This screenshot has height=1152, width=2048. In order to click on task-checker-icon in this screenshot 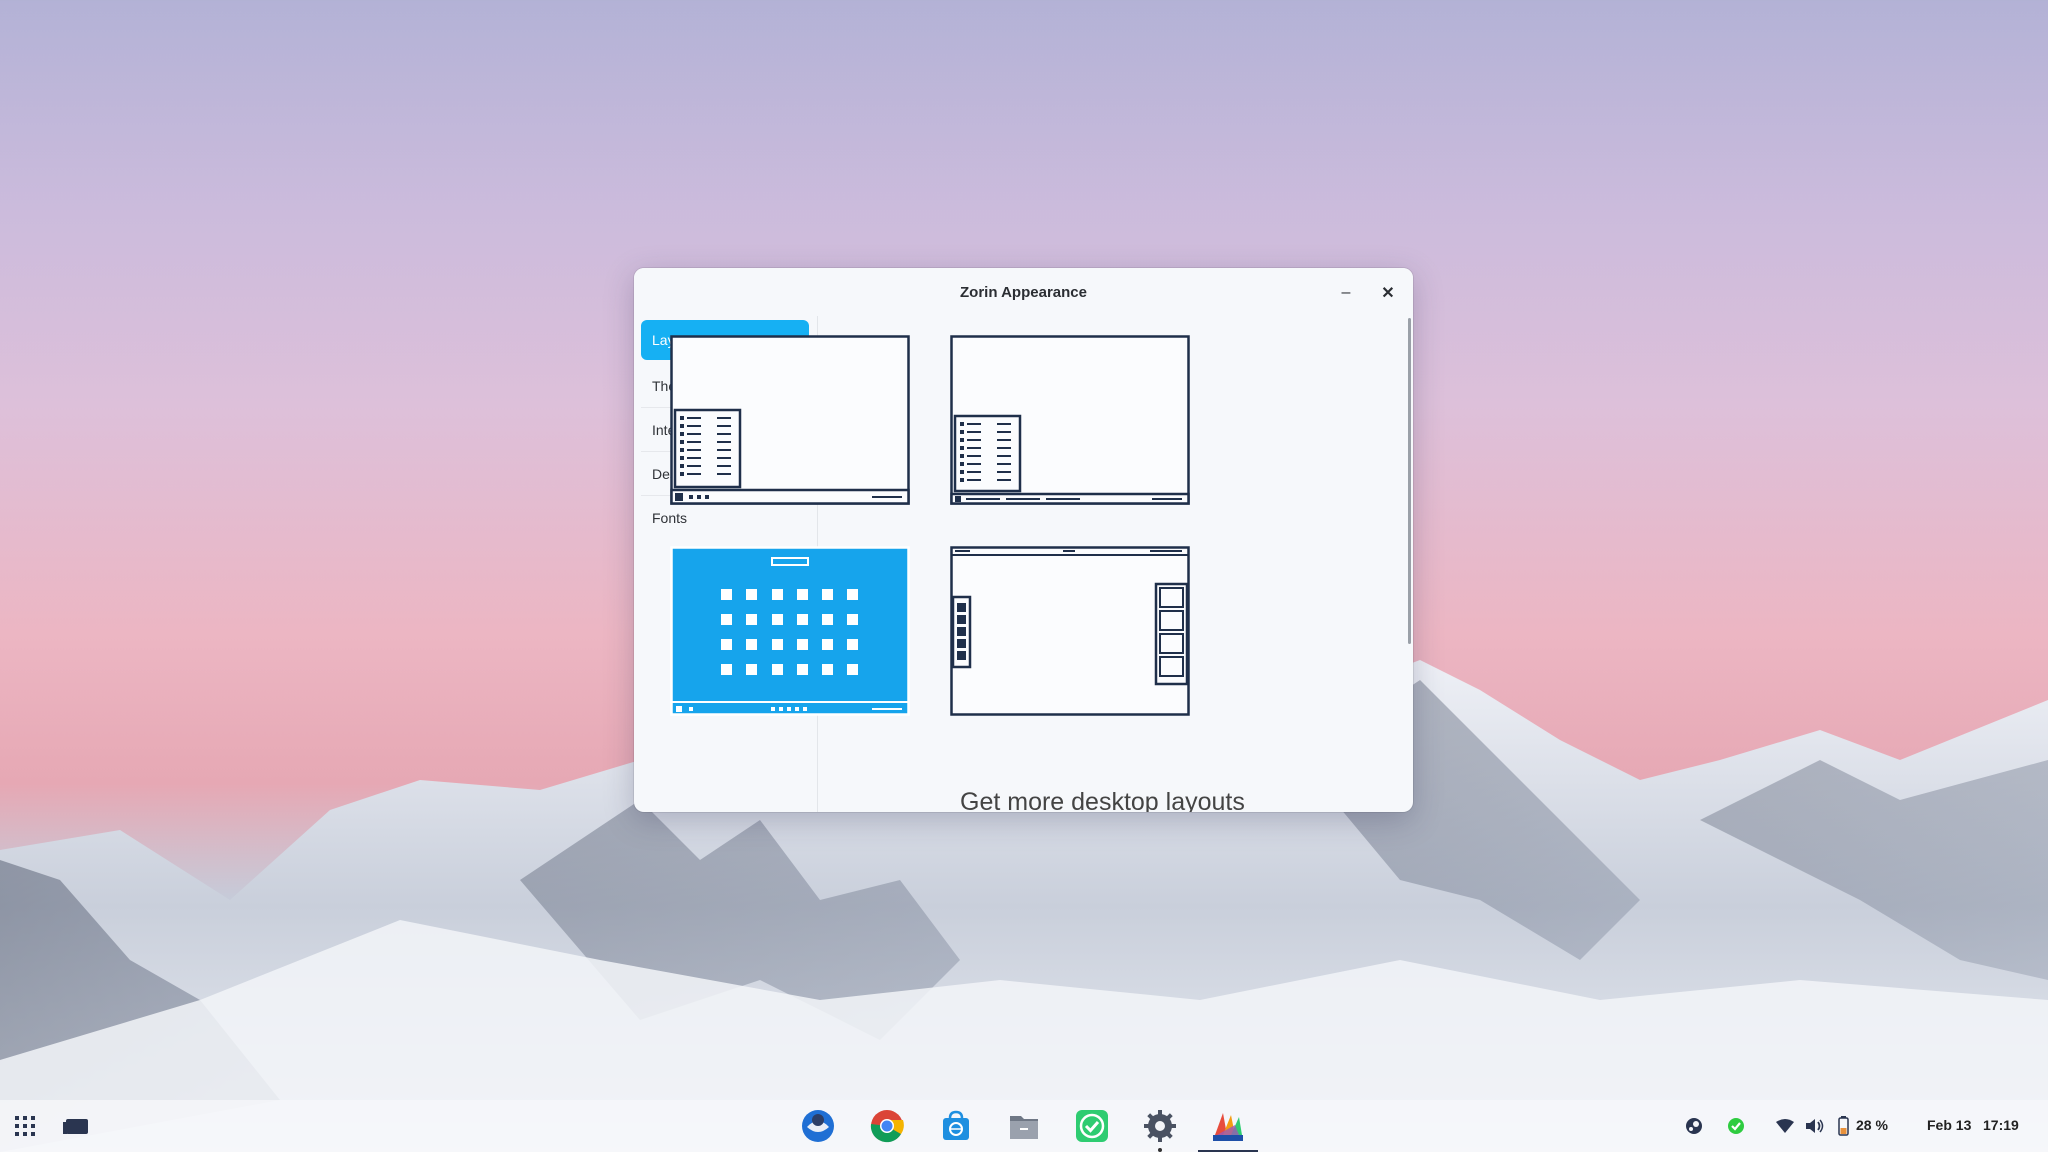, I will do `click(1092, 1126)`.